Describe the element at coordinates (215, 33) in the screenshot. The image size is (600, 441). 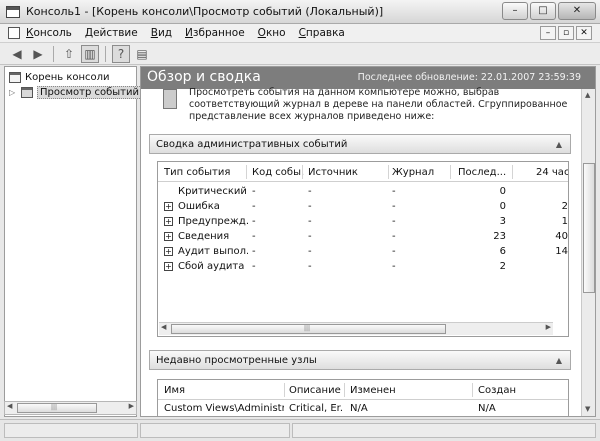
I see `menu-item-favorites: Избранное` at that location.